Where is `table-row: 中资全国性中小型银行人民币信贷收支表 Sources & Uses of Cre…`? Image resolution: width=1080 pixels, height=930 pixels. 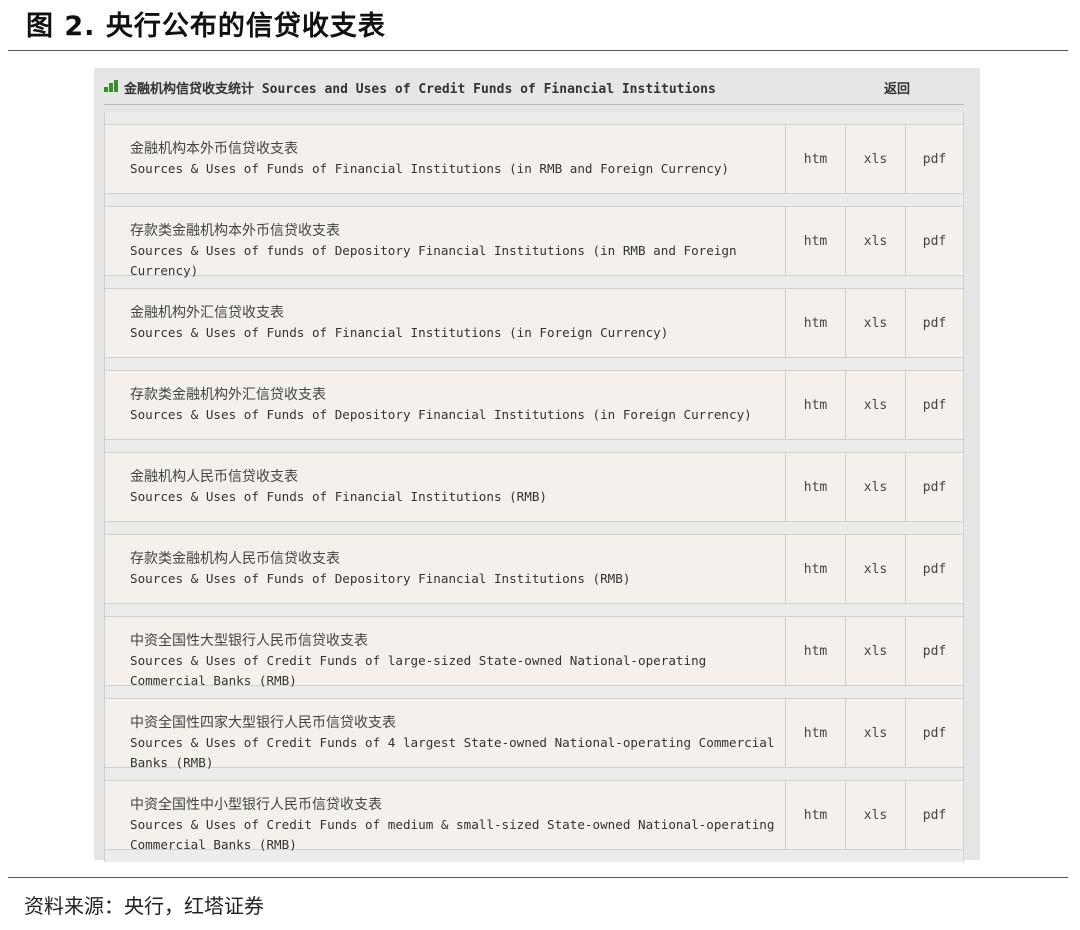
table-row: 中资全国性中小型银行人民币信贷收支表 Sources & Uses of Cre… is located at coordinates (534, 816).